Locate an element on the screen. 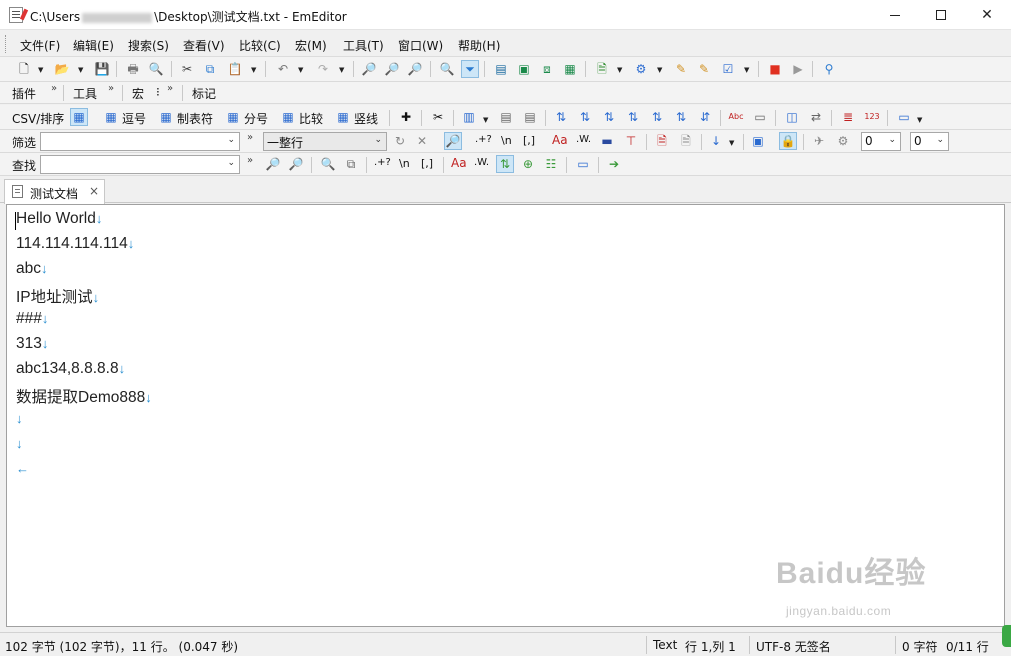 The image size is (1011, 656). column-show-icon: ▤ is located at coordinates (530, 117).